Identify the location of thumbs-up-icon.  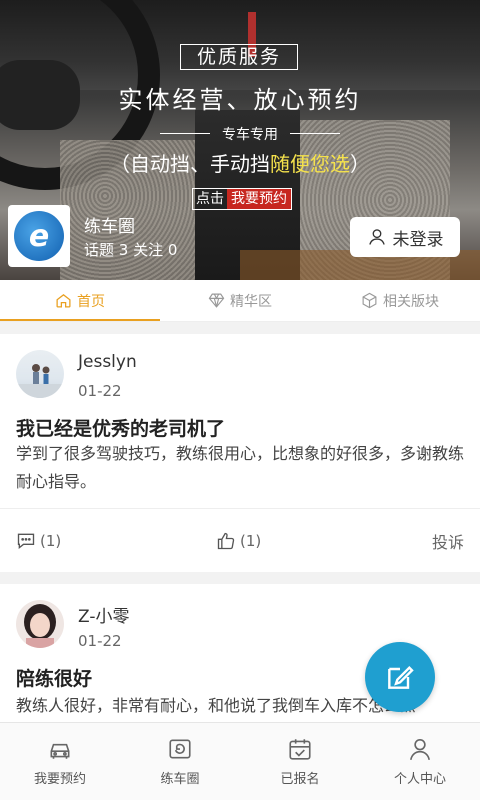
(226, 540).